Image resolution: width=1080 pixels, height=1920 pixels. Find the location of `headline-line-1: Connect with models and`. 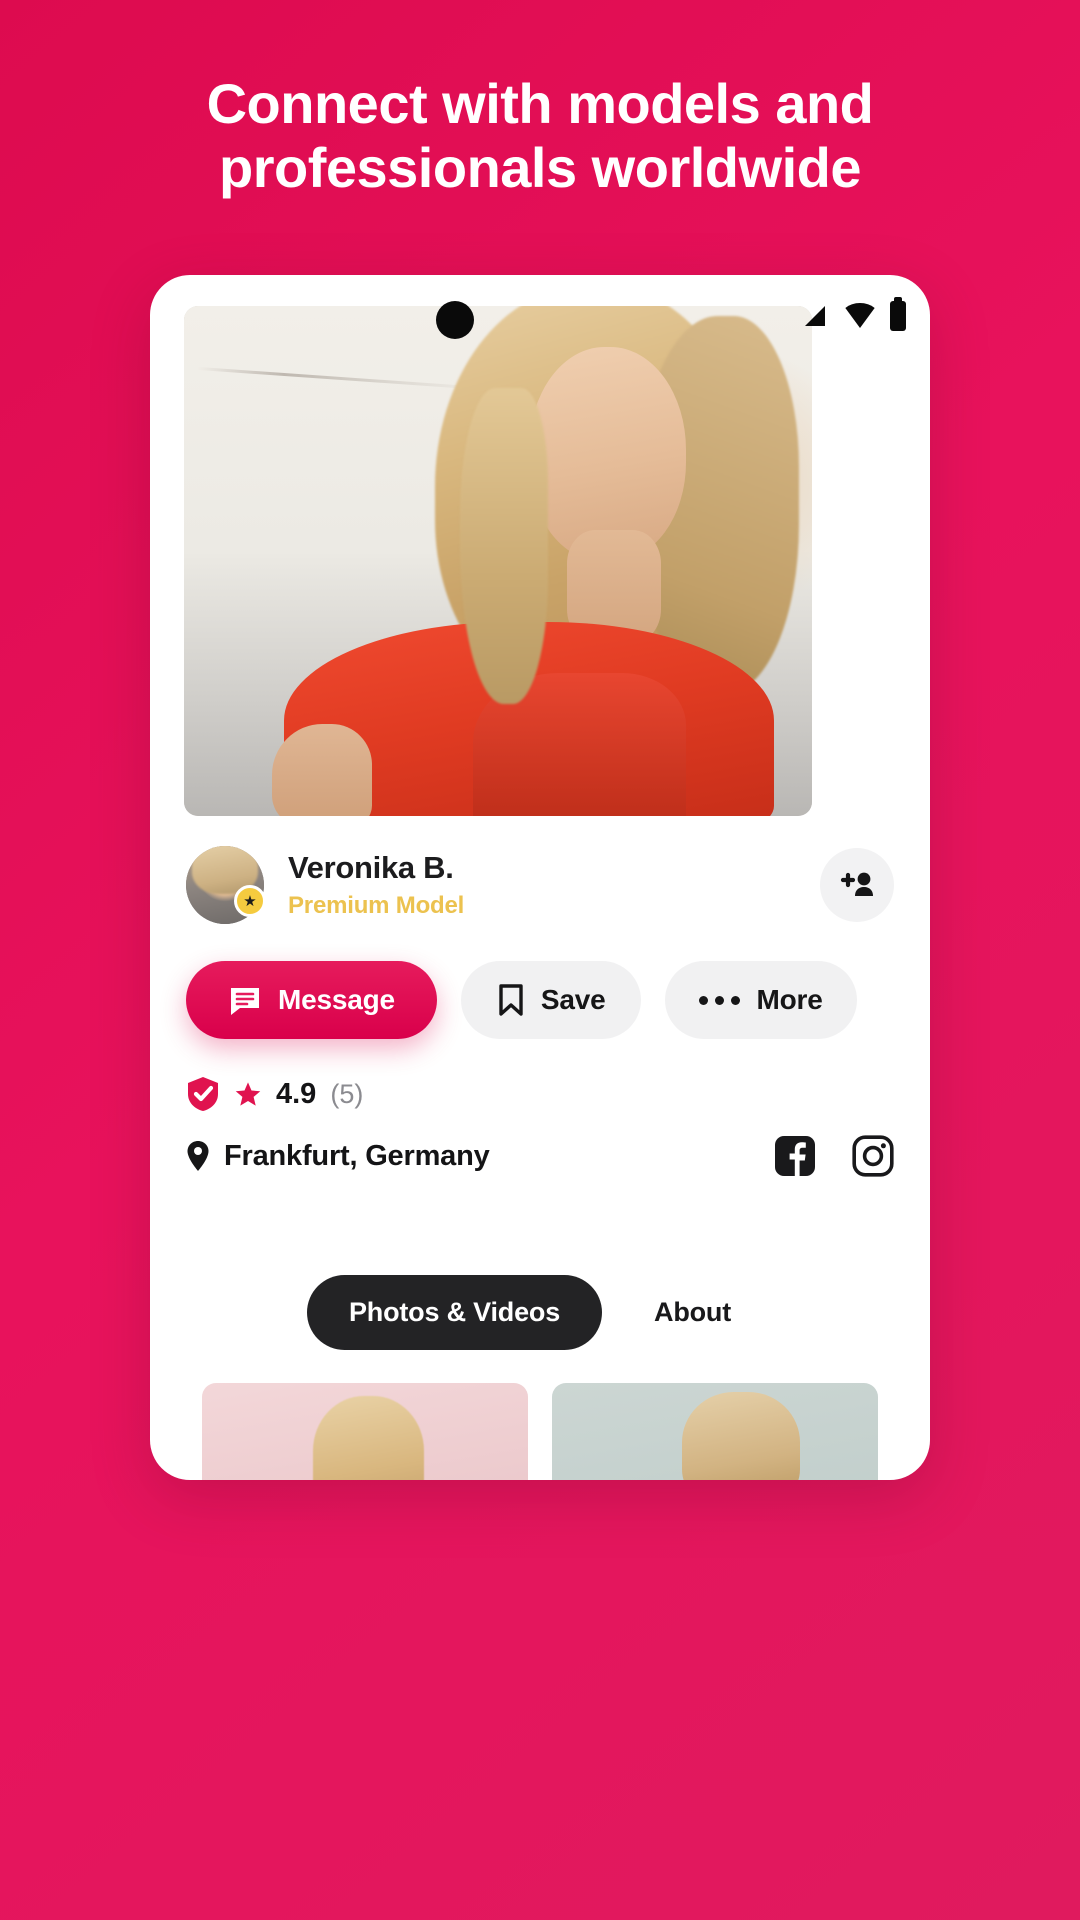

headline-line-1: Connect with models and is located at coordinates (540, 103).